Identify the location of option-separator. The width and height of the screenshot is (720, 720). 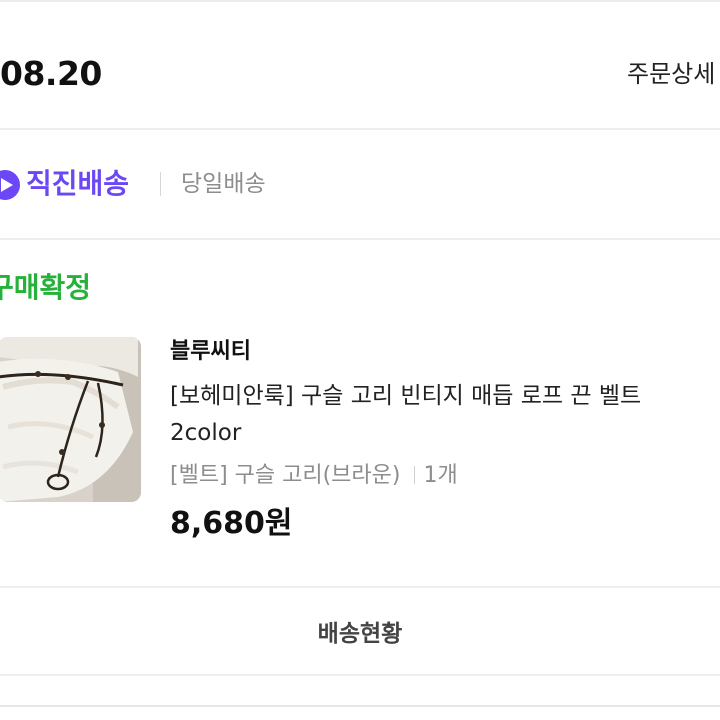
(415, 475).